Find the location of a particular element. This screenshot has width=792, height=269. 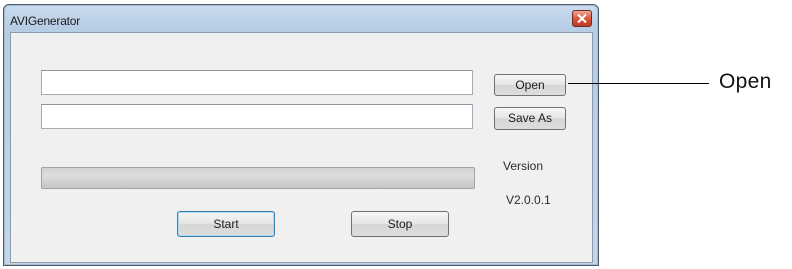

close-button is located at coordinates (582, 18).